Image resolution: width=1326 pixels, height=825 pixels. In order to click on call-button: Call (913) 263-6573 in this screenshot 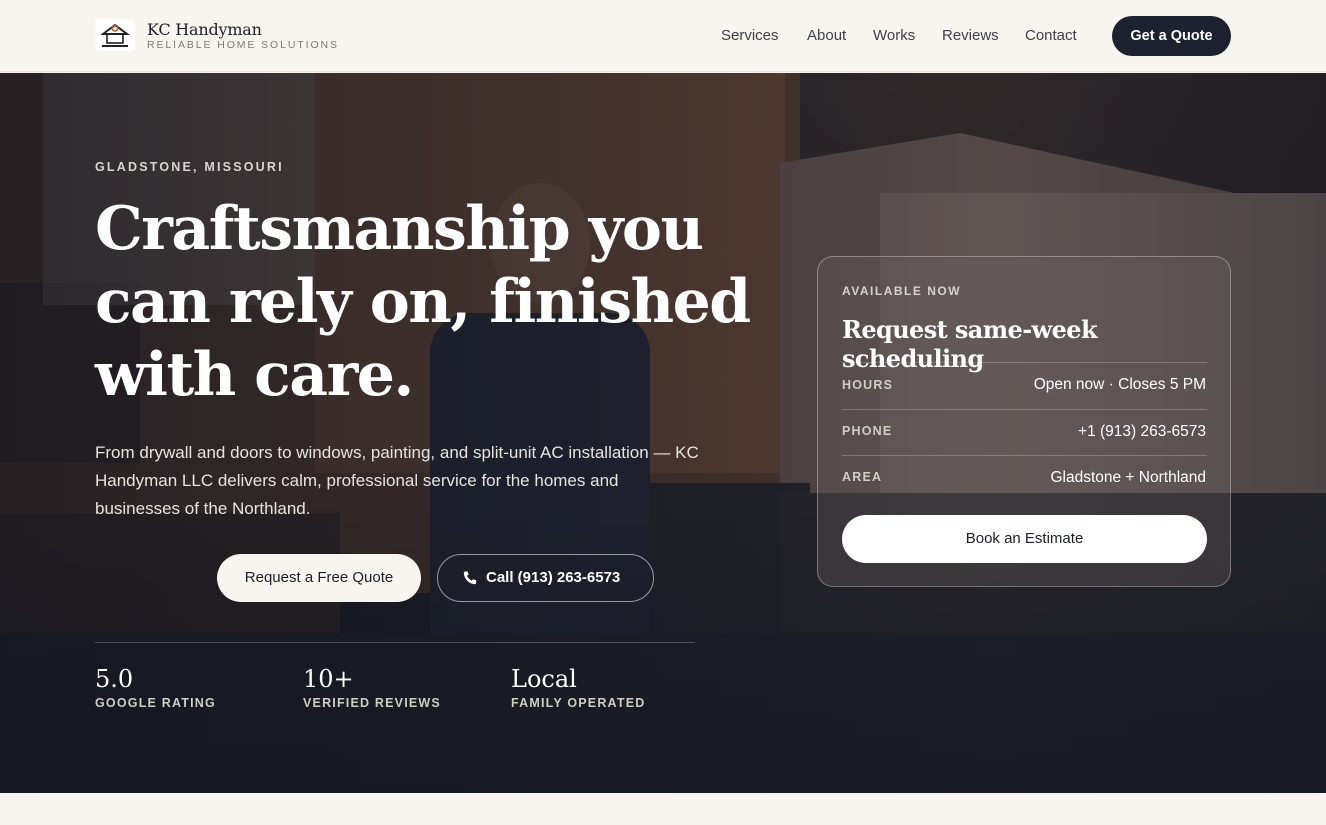, I will do `click(545, 578)`.